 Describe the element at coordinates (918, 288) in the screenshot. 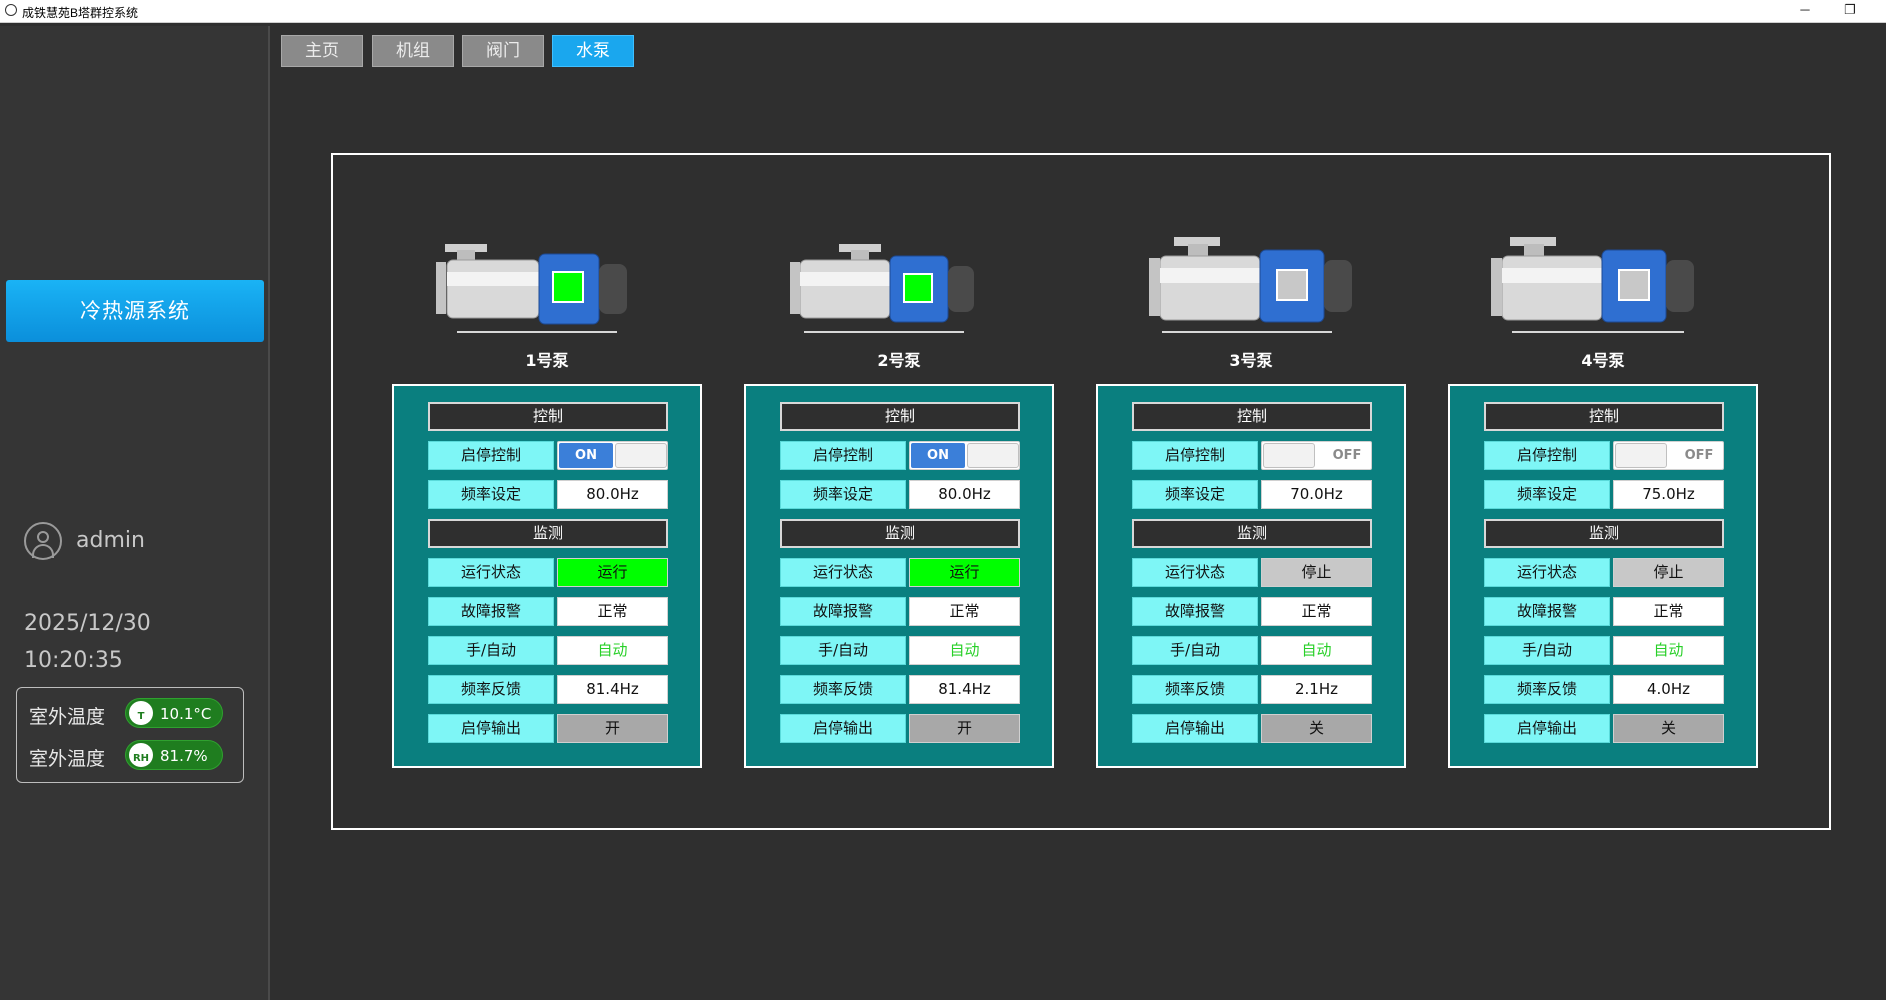

I see `pump-2-status-indicator` at that location.